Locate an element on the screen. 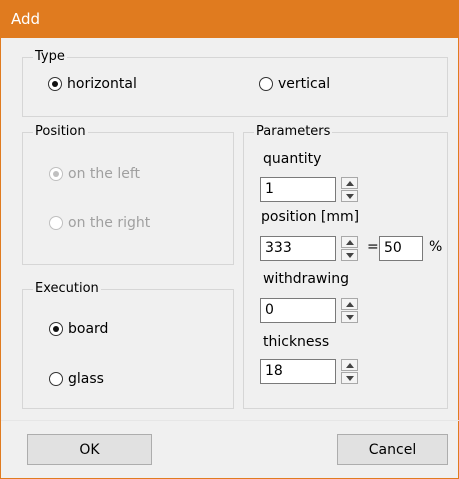 This screenshot has height=479, width=459. on-the-left-radio: on the left is located at coordinates (94, 174).